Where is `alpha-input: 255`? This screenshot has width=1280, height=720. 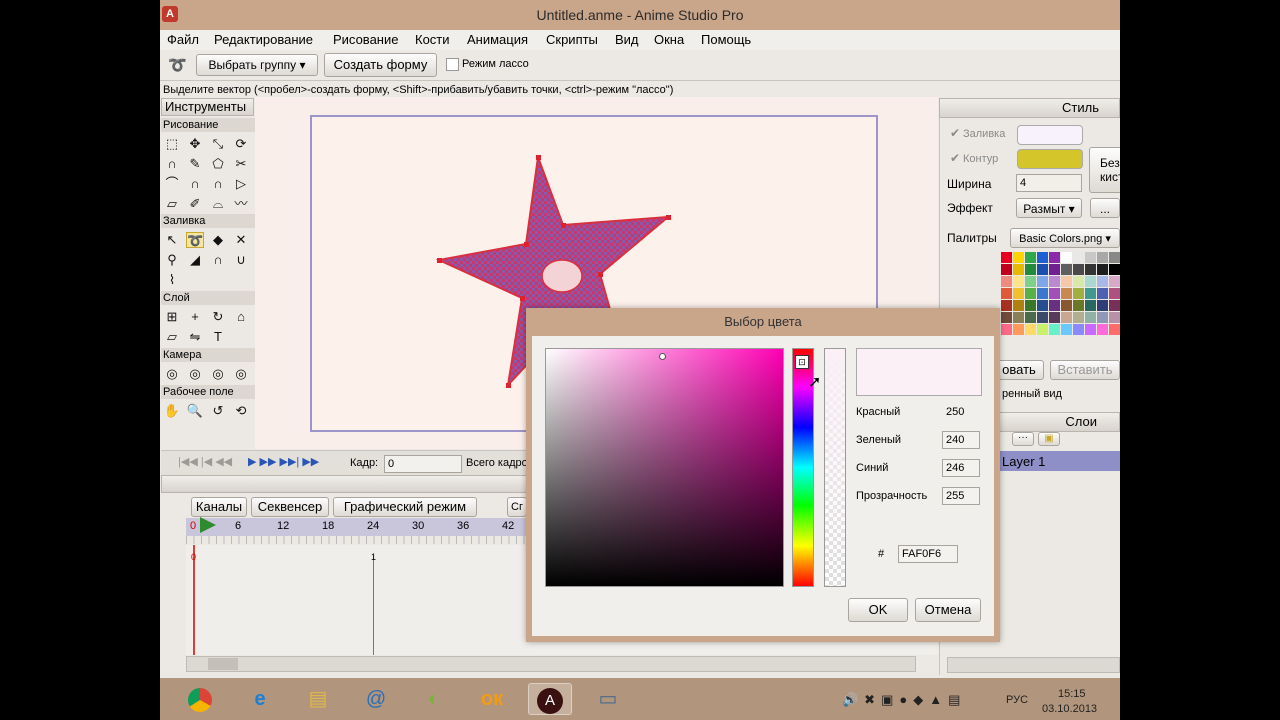
alpha-input: 255 is located at coordinates (961, 496).